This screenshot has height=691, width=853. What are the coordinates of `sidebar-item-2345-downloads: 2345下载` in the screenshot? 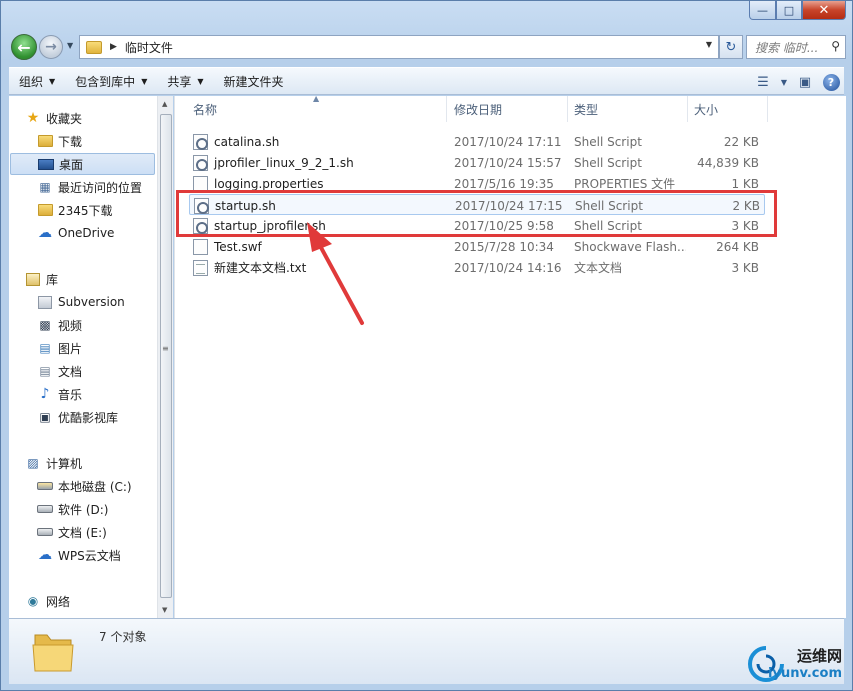 It's located at (97, 210).